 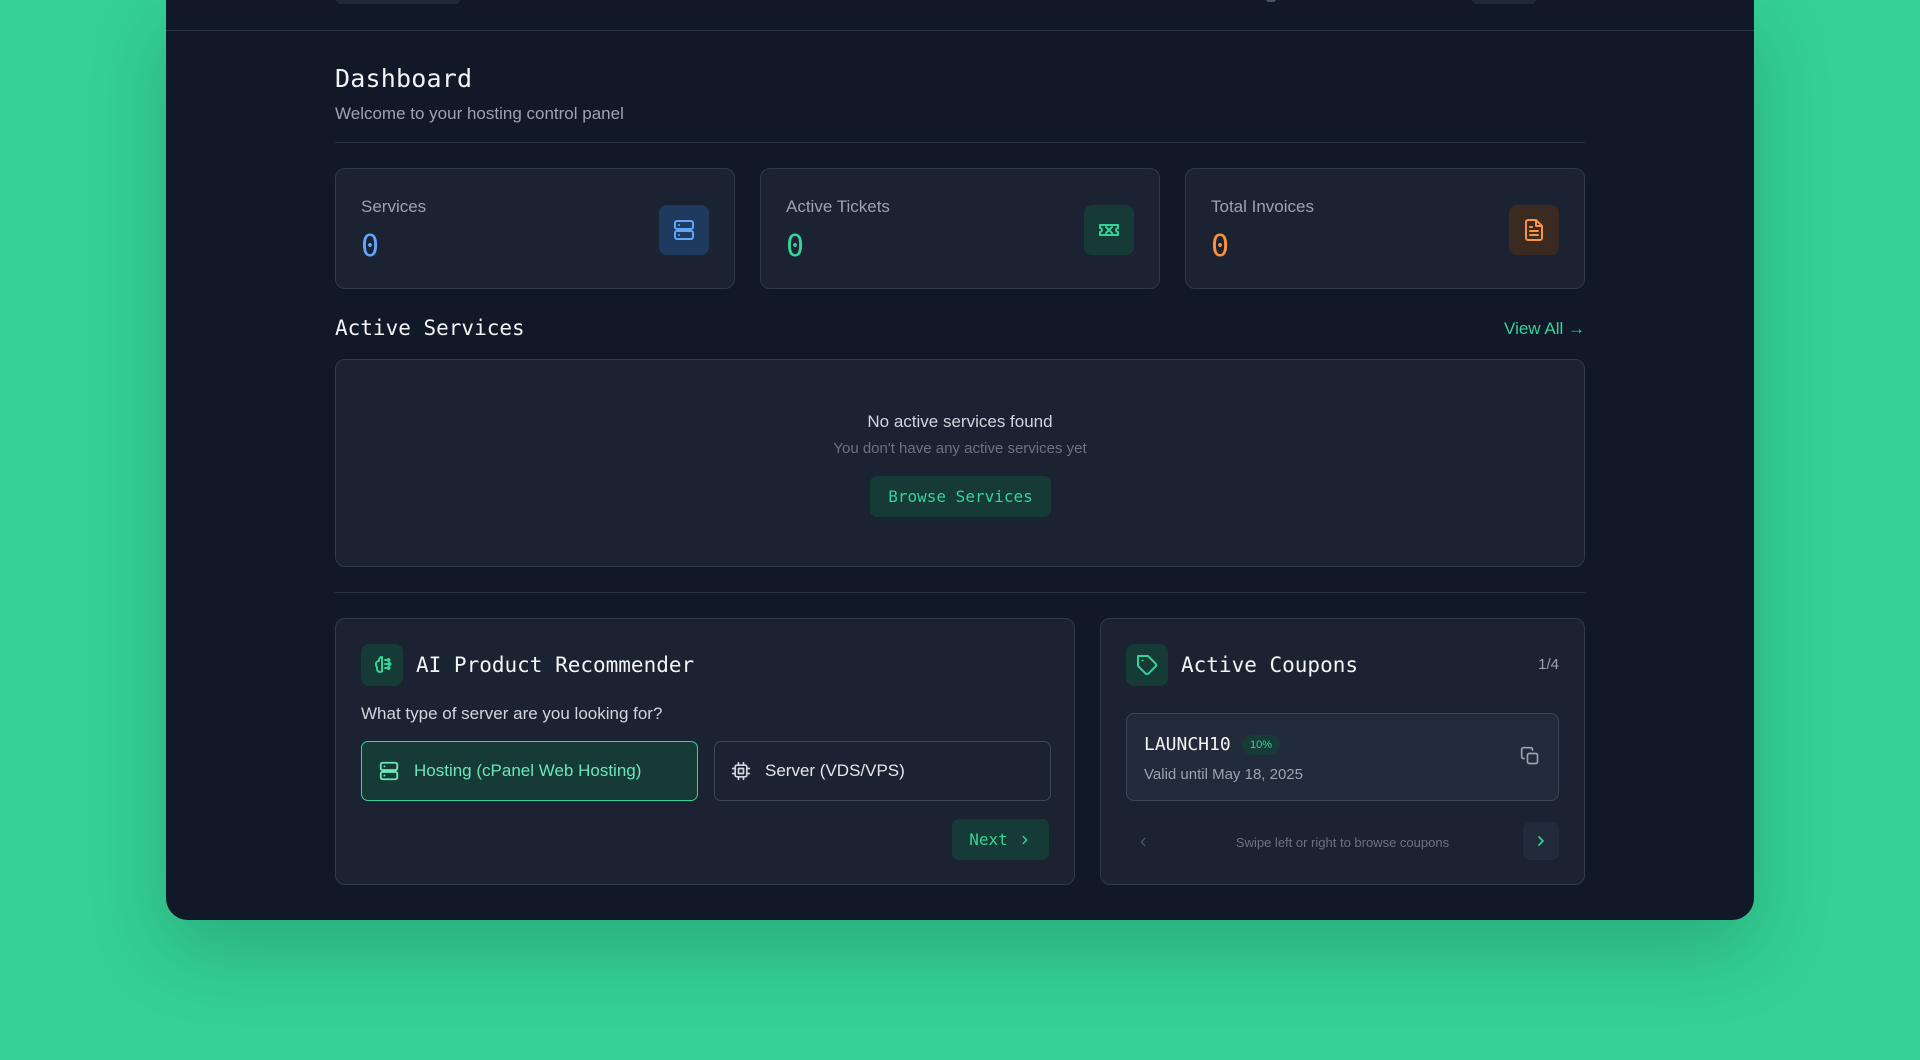 What do you see at coordinates (1342, 757) in the screenshot?
I see `coupon-item: LAUNCH10 10% Valid until May 18, 2025` at bounding box center [1342, 757].